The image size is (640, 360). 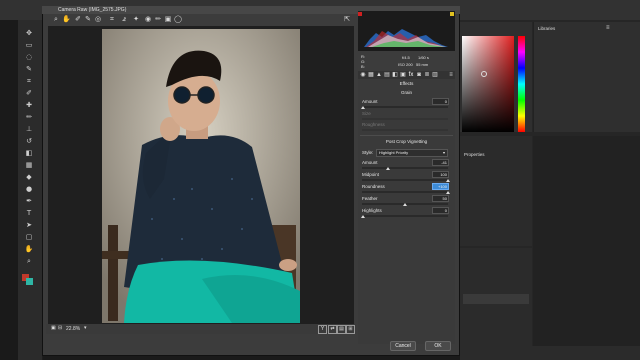 What do you see at coordinates (366, 113) in the screenshot?
I see `grain-size-label: Size` at bounding box center [366, 113].